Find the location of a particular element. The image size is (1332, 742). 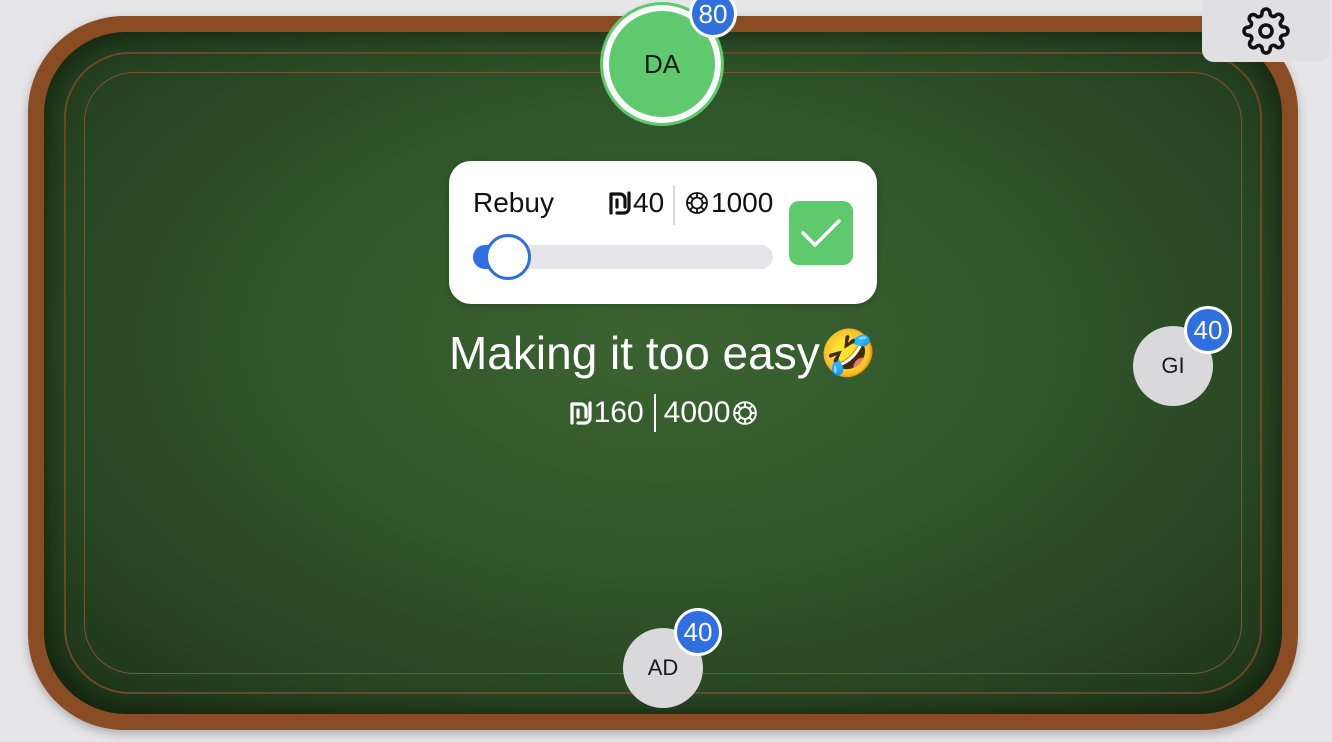

table-chip-total: 4000 is located at coordinates (697, 412).